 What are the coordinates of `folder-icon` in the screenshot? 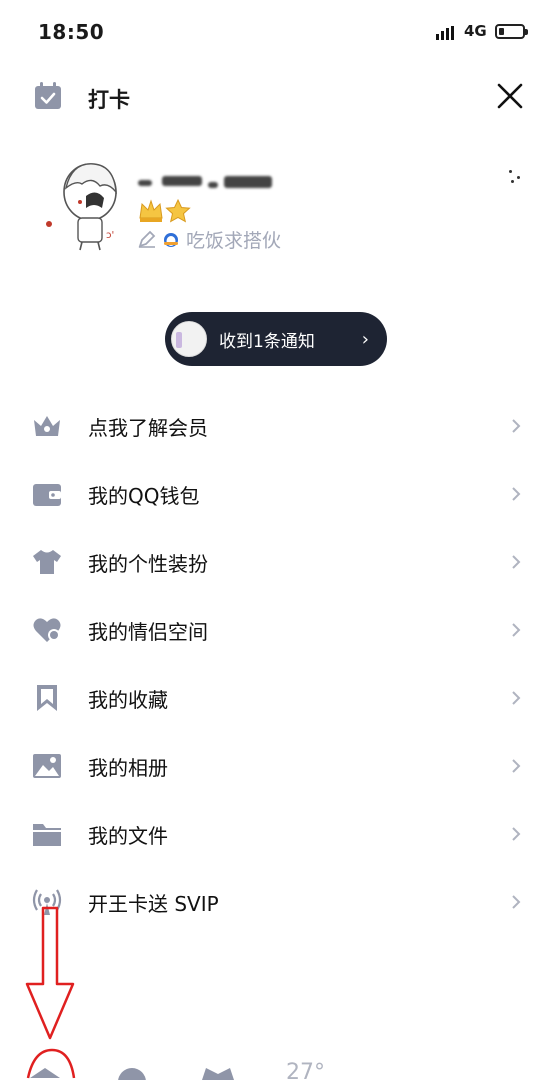 It's located at (47, 835).